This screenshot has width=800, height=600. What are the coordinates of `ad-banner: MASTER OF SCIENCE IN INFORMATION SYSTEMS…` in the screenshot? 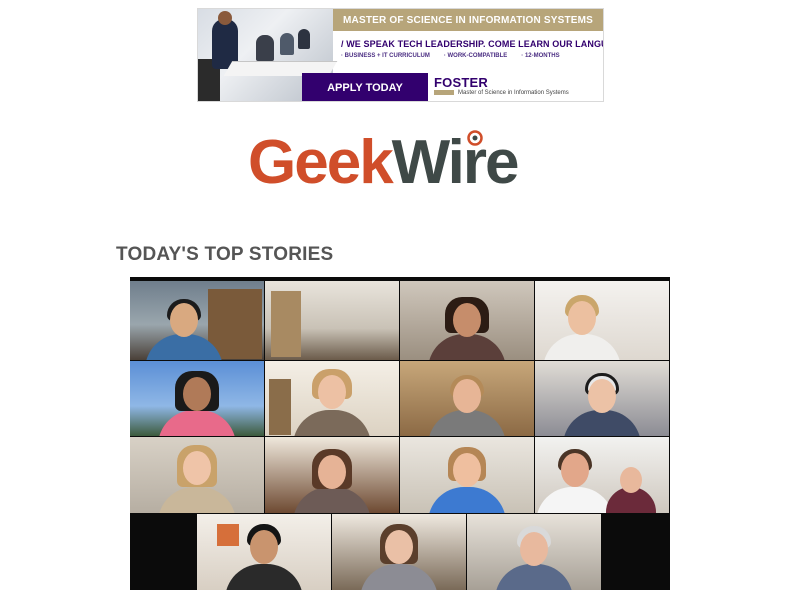 It's located at (400, 55).